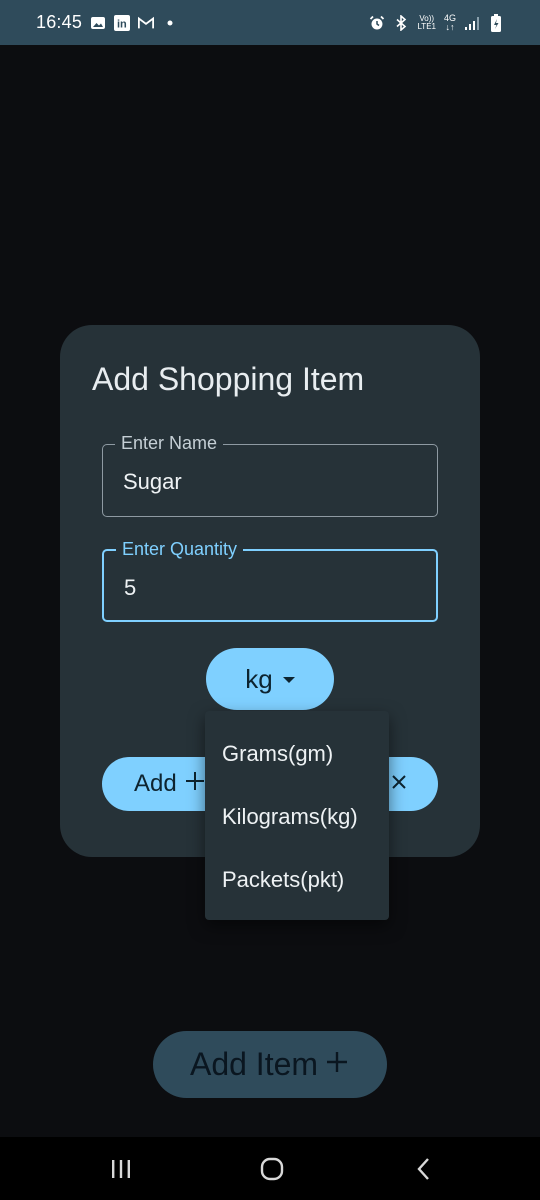  Describe the element at coordinates (180, 549) in the screenshot. I see `quantity-field-label: Enter Quantity` at that location.